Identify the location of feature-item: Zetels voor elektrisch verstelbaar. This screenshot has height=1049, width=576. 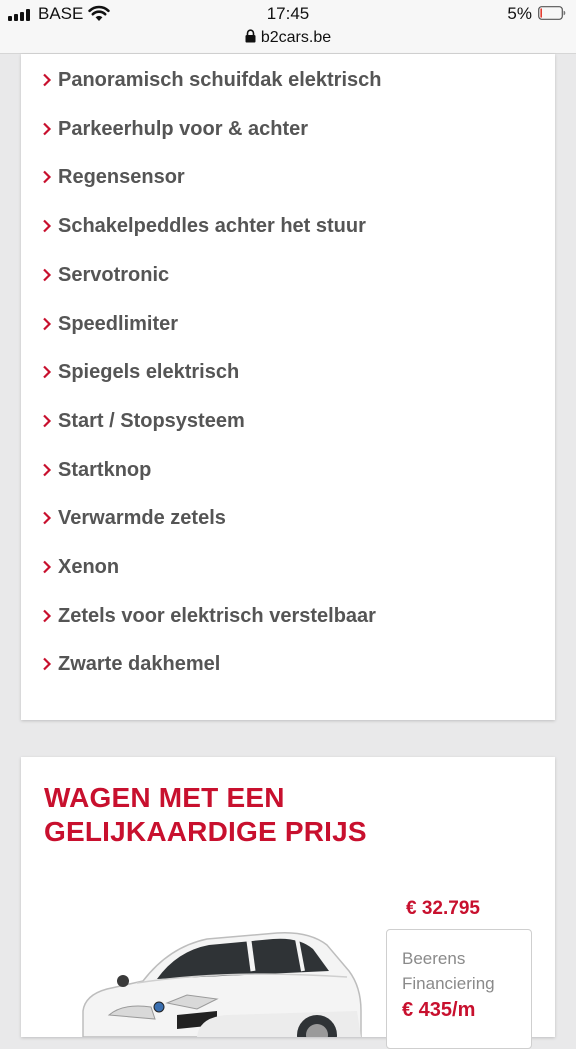
(288, 616).